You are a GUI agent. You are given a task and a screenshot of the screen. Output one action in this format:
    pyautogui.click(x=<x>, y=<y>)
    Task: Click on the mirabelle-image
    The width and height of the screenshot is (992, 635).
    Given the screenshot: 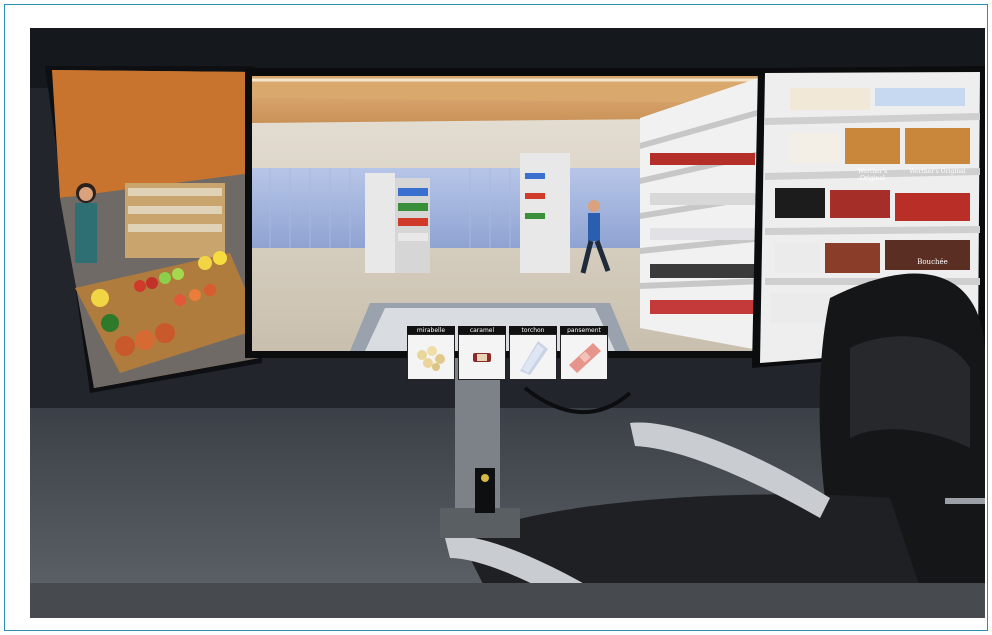 What is the action you would take?
    pyautogui.click(x=431, y=358)
    